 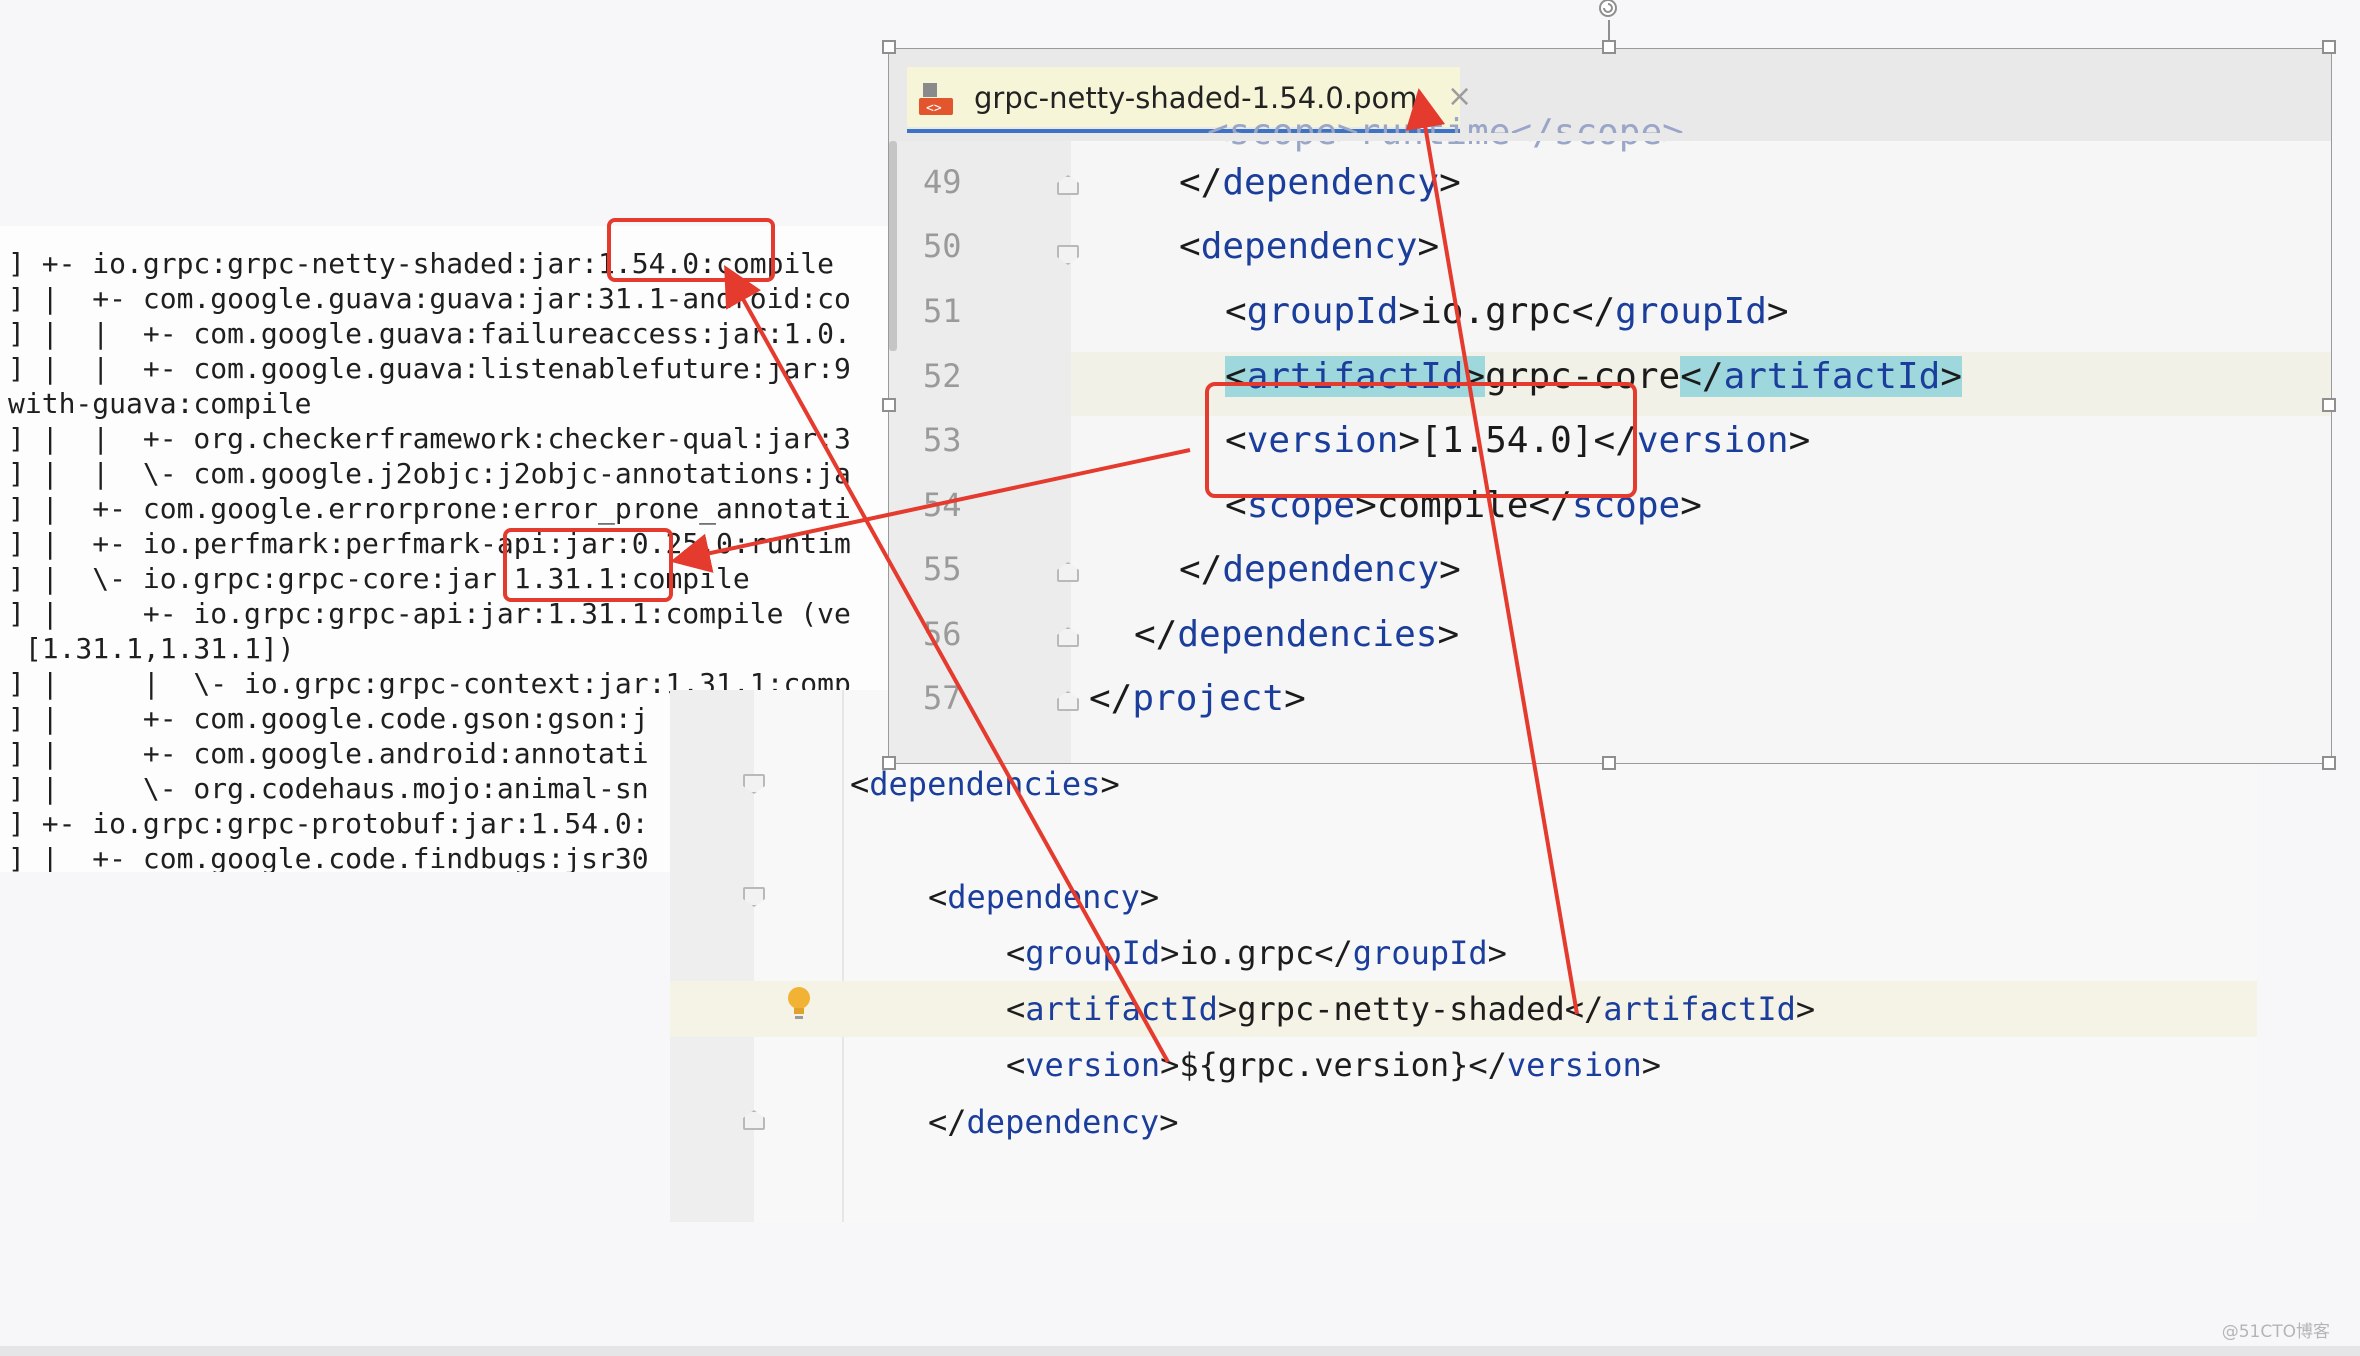 What do you see at coordinates (942, 182) in the screenshot?
I see `line-number: 49` at bounding box center [942, 182].